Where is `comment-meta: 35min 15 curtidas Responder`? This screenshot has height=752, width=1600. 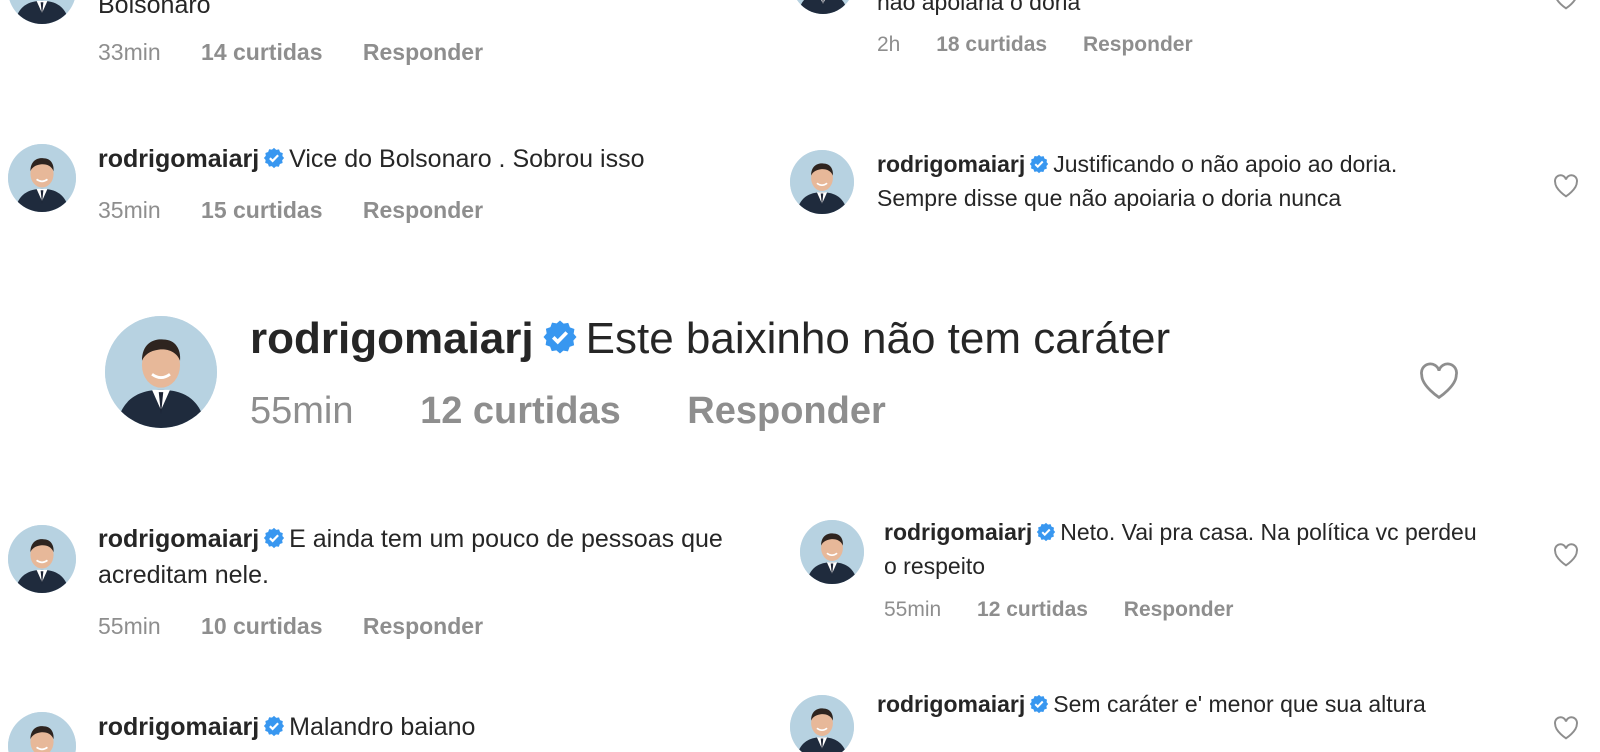
comment-meta: 35min 15 curtidas Responder is located at coordinates (428, 210).